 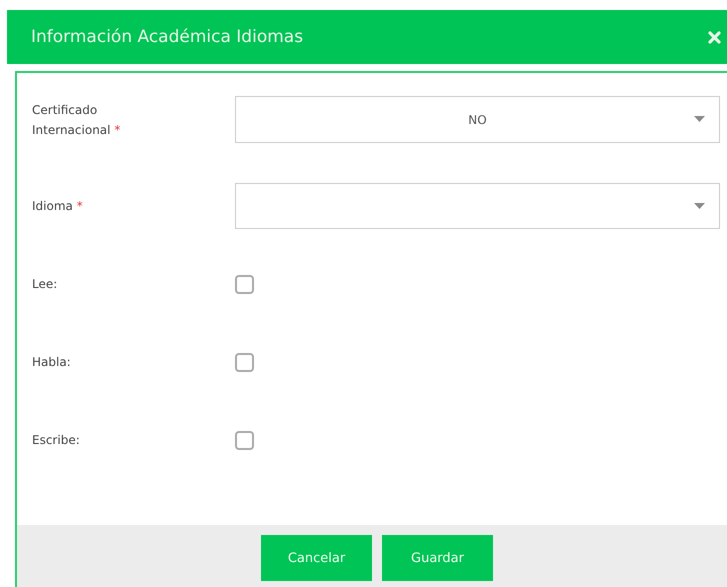 I want to click on field-label: Idioma, so click(x=52, y=206).